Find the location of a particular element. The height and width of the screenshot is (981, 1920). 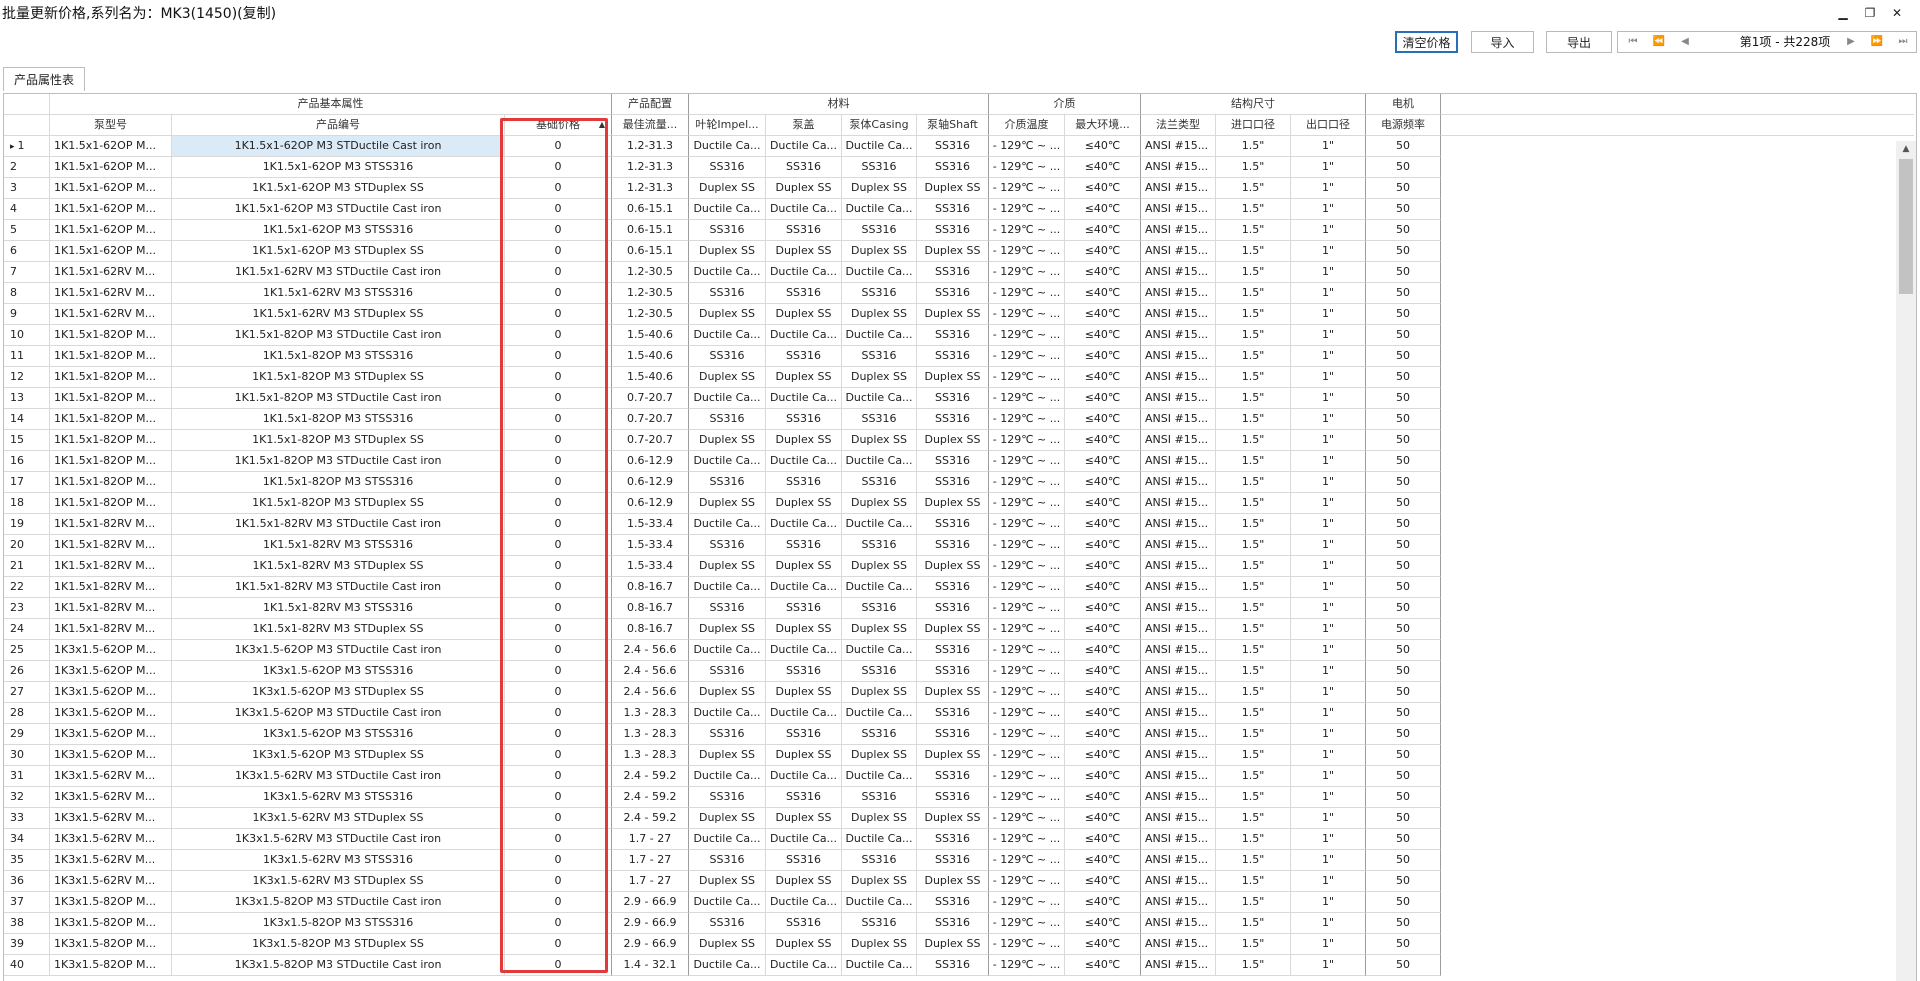

cell-flow: 2.4 - 59.2 is located at coordinates (650, 818).